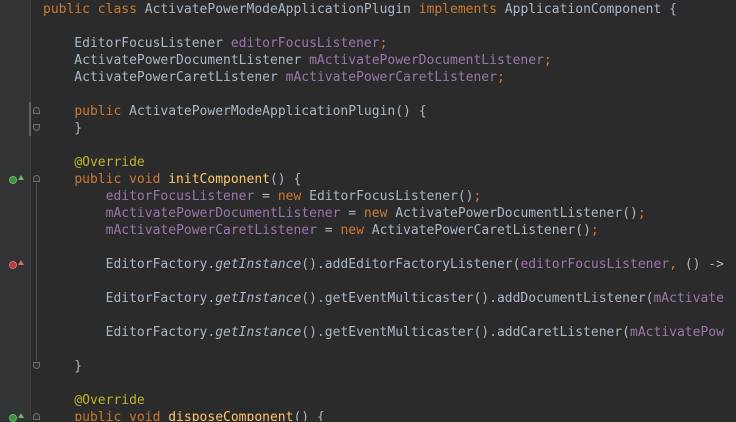  What do you see at coordinates (231, 415) in the screenshot?
I see `code-token: disposeComponent` at bounding box center [231, 415].